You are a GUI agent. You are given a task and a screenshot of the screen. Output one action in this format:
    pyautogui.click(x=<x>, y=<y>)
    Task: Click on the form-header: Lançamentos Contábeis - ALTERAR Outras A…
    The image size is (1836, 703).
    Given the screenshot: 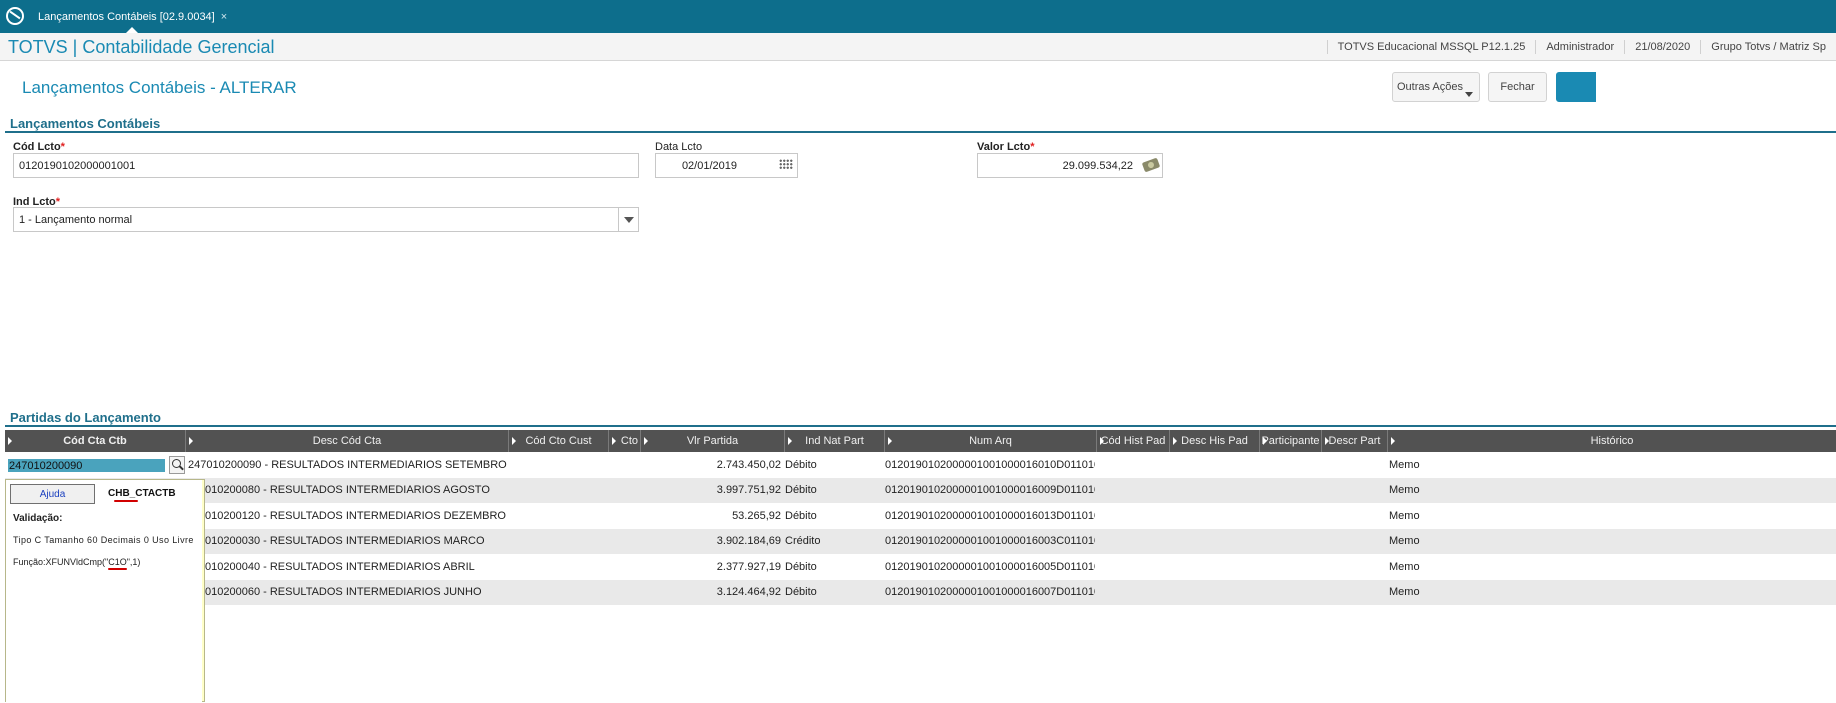 What is the action you would take?
    pyautogui.click(x=920, y=88)
    